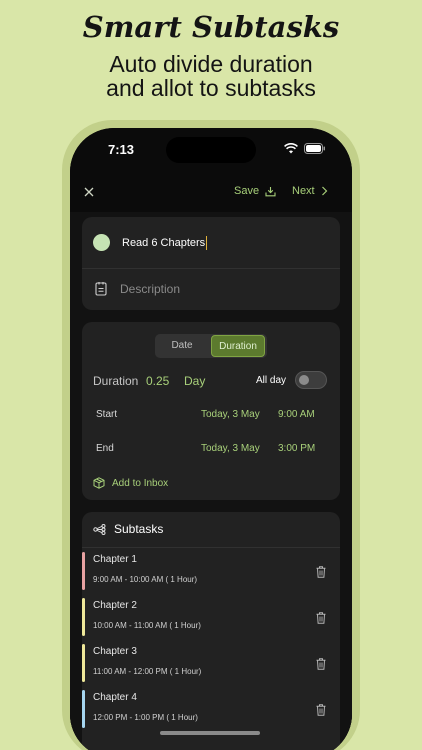 Image resolution: width=422 pixels, height=750 pixels. I want to click on subtasks-title: Subtasks, so click(139, 529).